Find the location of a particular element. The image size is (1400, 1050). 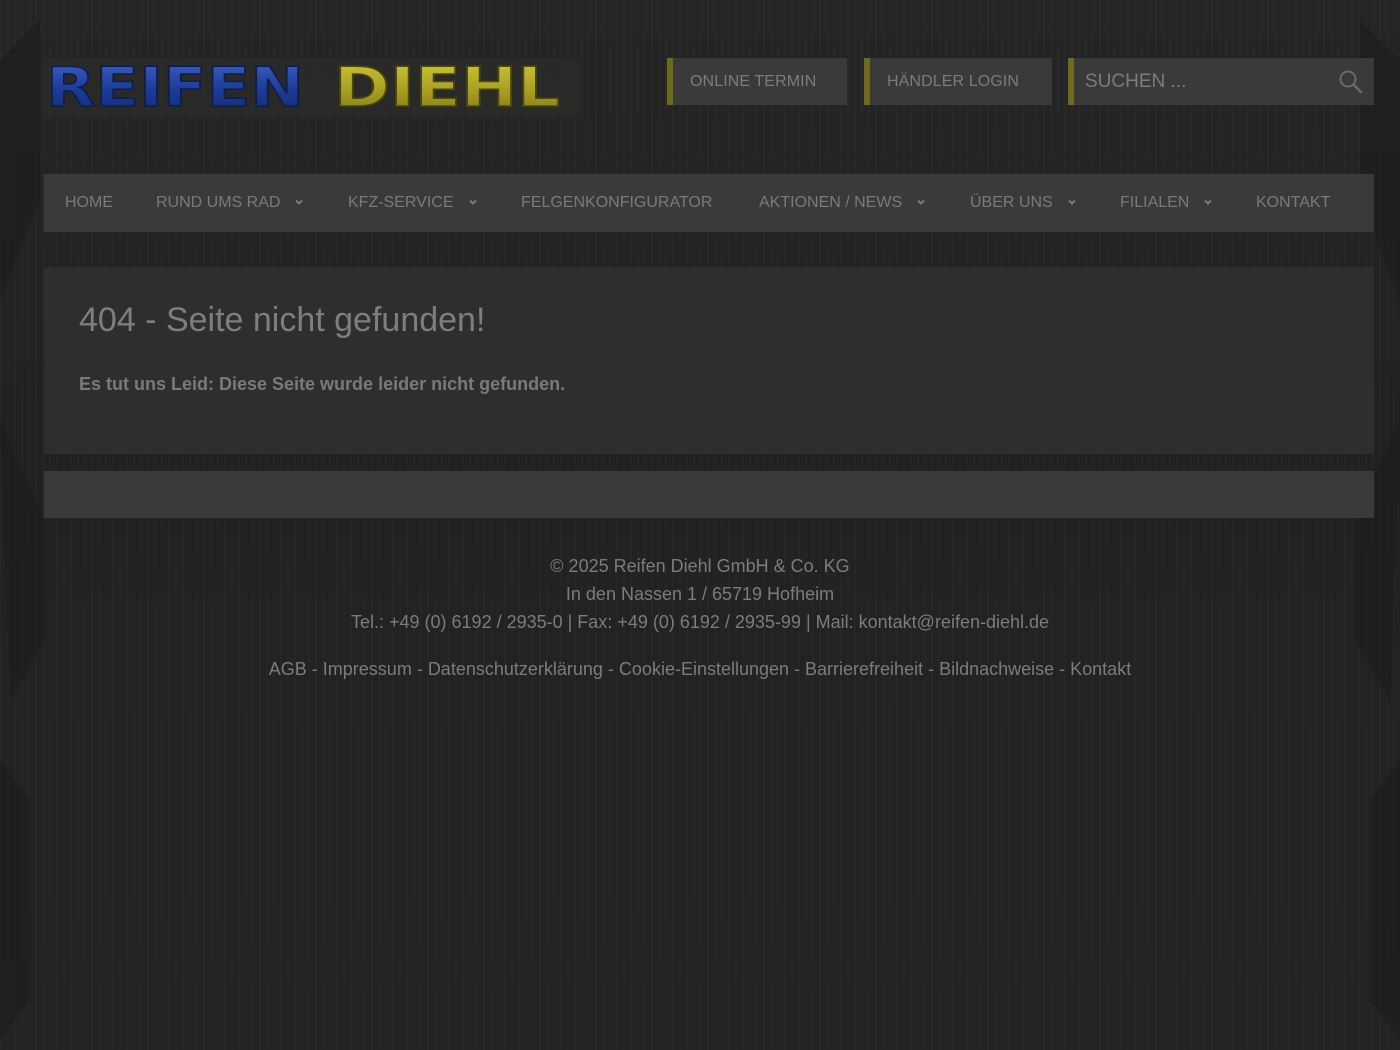

nav-item-rund-ums-rad: RUND UMS RAD is located at coordinates (230, 203).